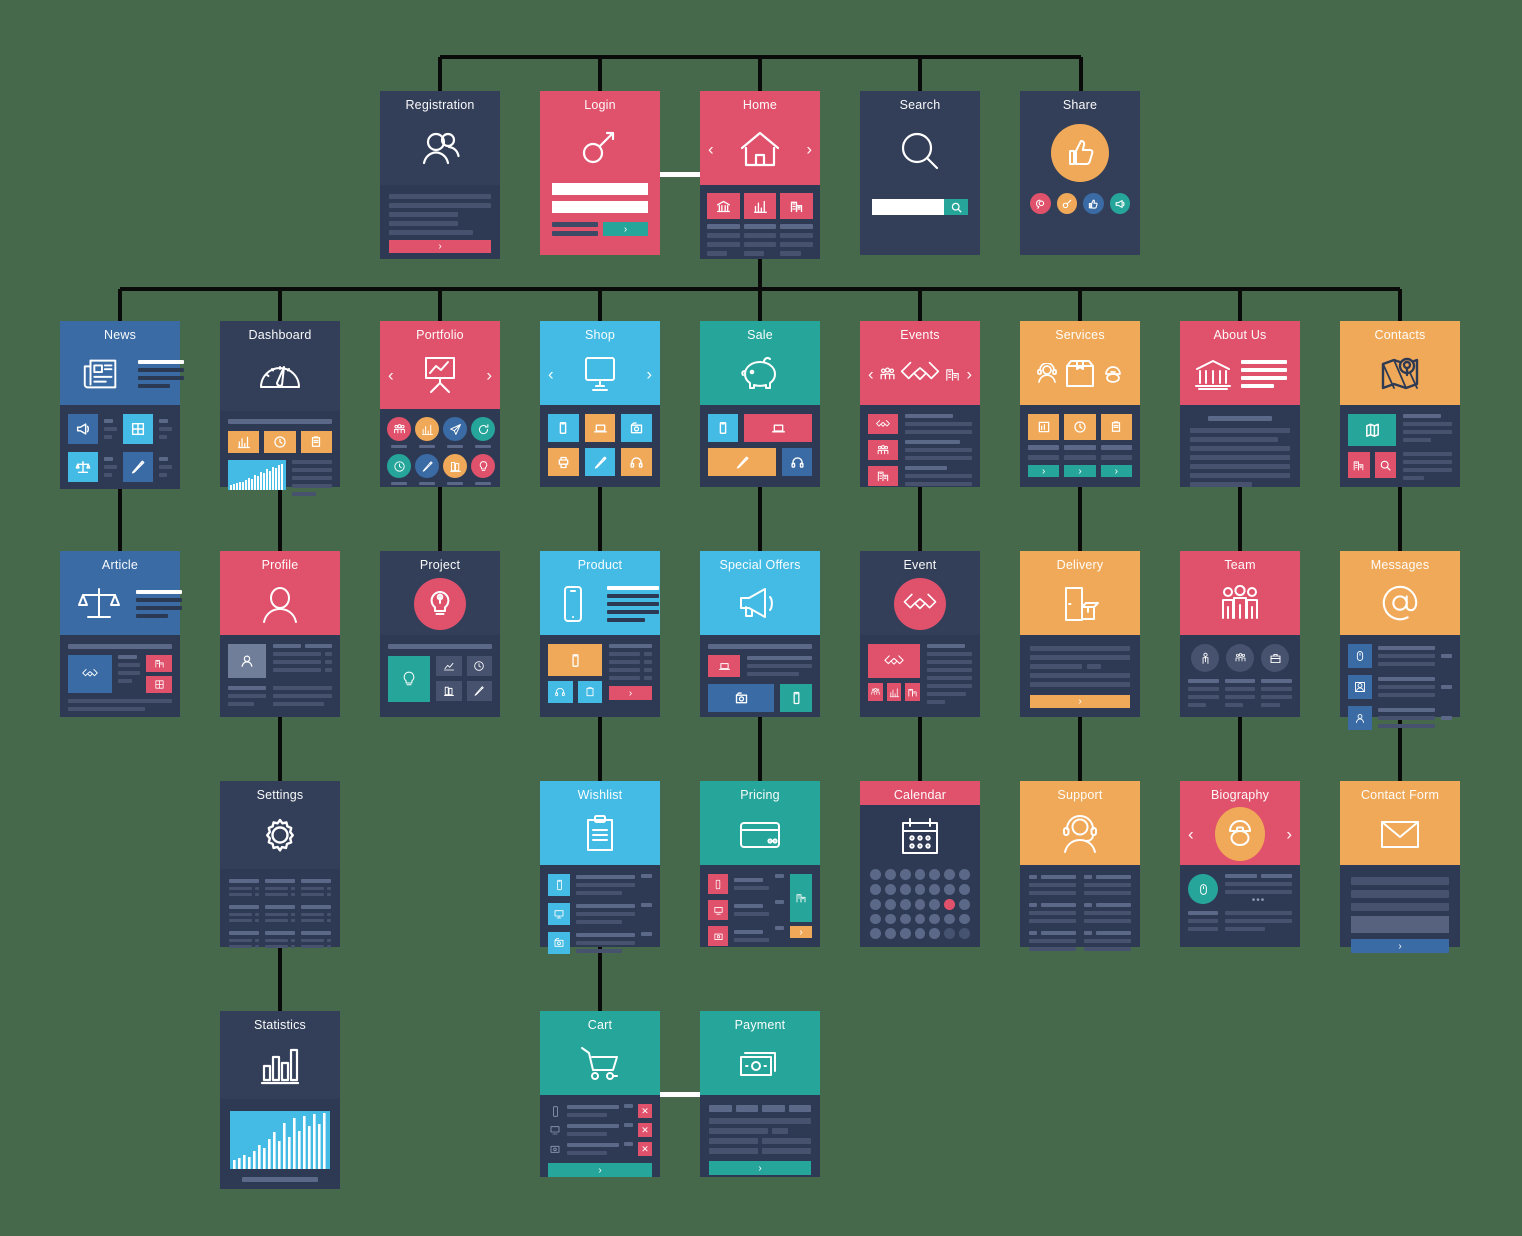 Image resolution: width=1522 pixels, height=1236 pixels. I want to click on card-settings: Settings, so click(280, 864).